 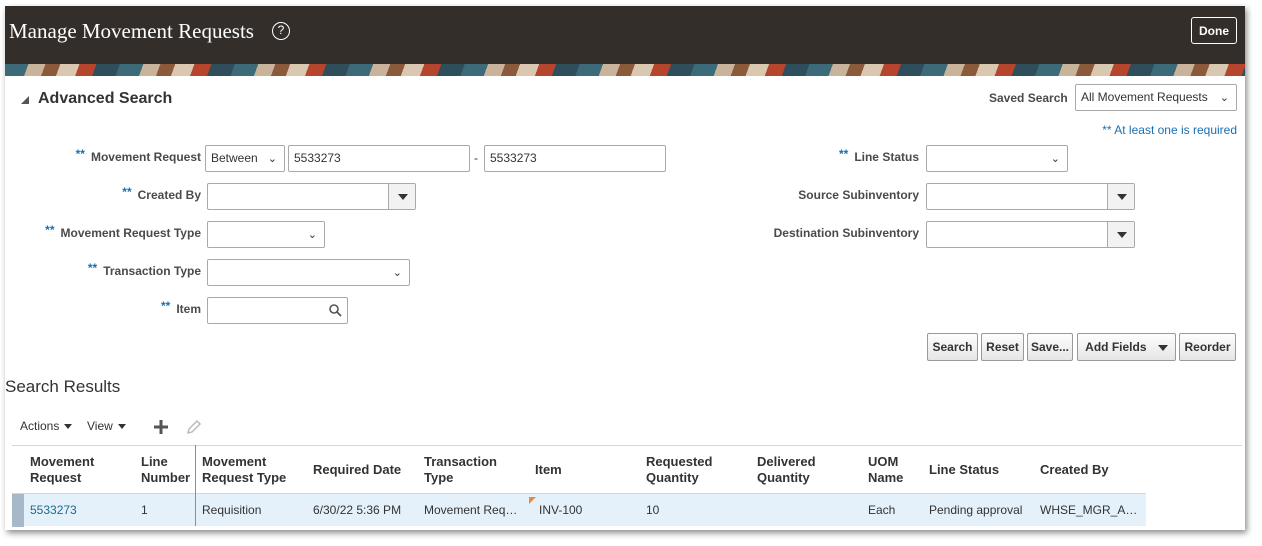 What do you see at coordinates (244, 470) in the screenshot?
I see `column-header-movement-request-type: Movement Request Type` at bounding box center [244, 470].